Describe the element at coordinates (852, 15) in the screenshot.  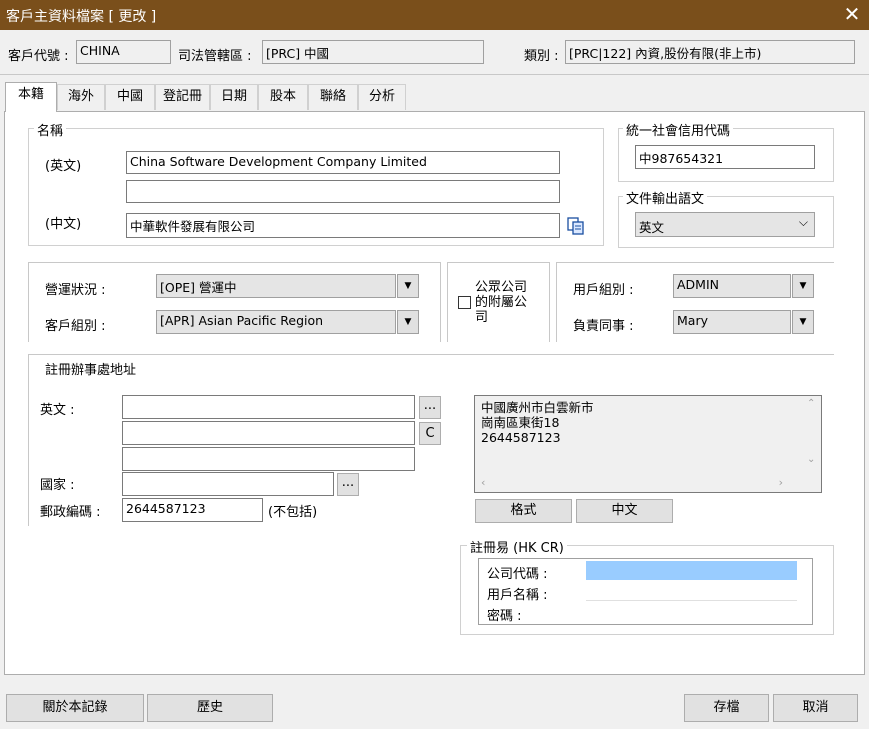
I see `close-icon: ✕` at that location.